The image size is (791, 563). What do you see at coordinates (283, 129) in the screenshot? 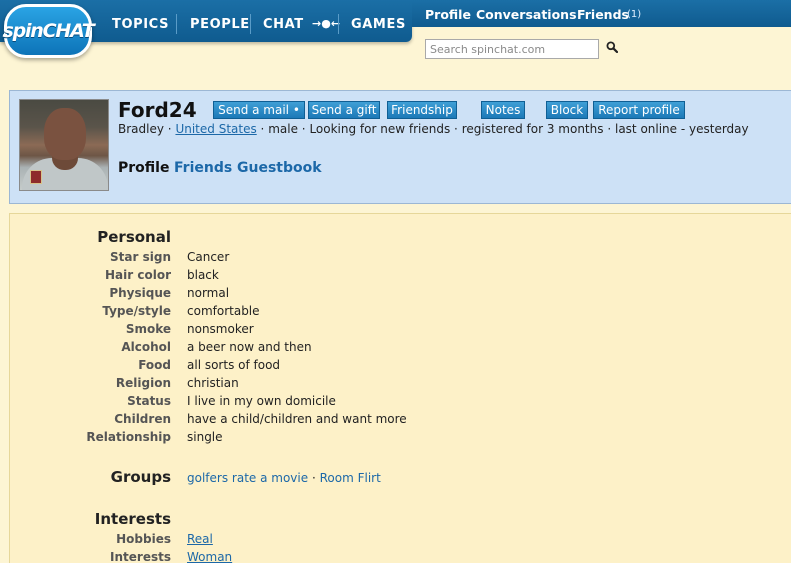
I see `gender: male` at bounding box center [283, 129].